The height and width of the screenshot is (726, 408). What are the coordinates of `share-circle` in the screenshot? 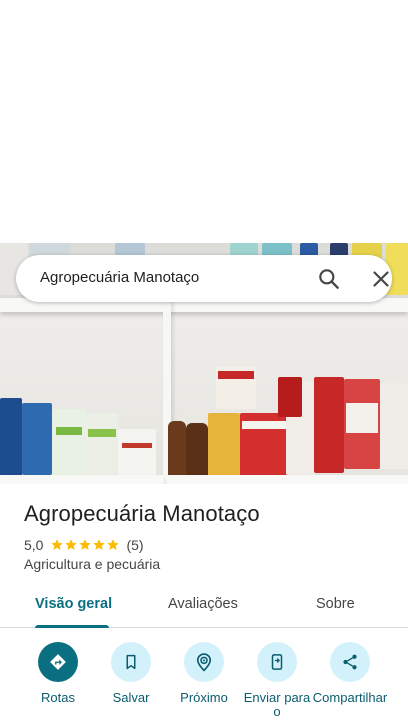 It's located at (350, 662).